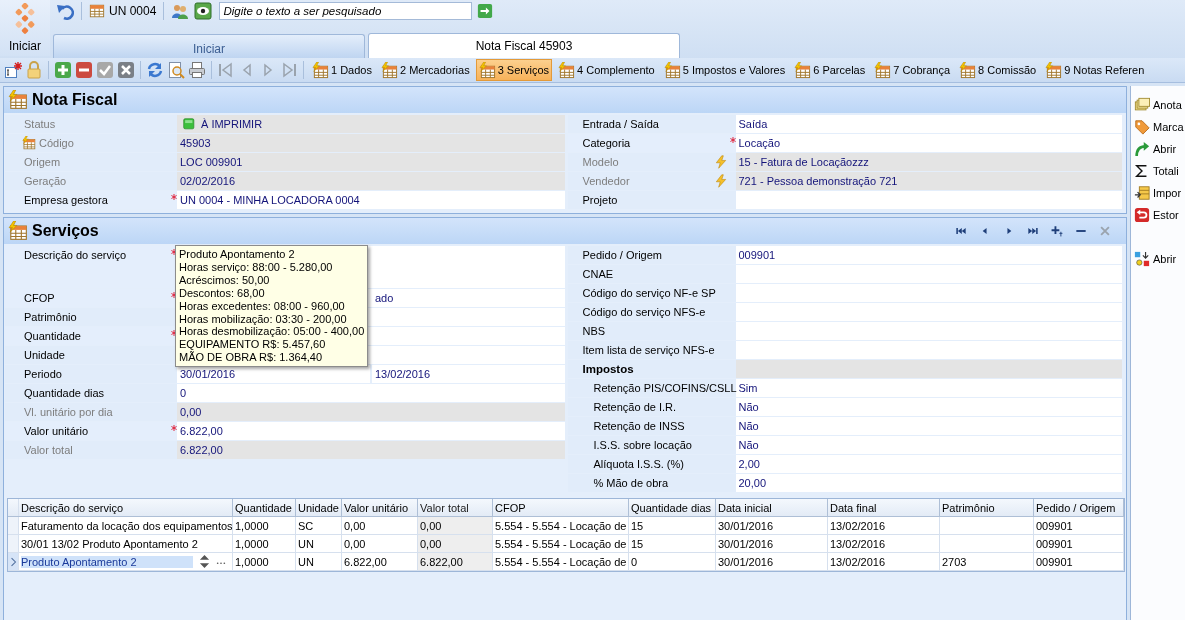  Describe the element at coordinates (884, 507) in the screenshot. I see `column-header: Data final` at that location.